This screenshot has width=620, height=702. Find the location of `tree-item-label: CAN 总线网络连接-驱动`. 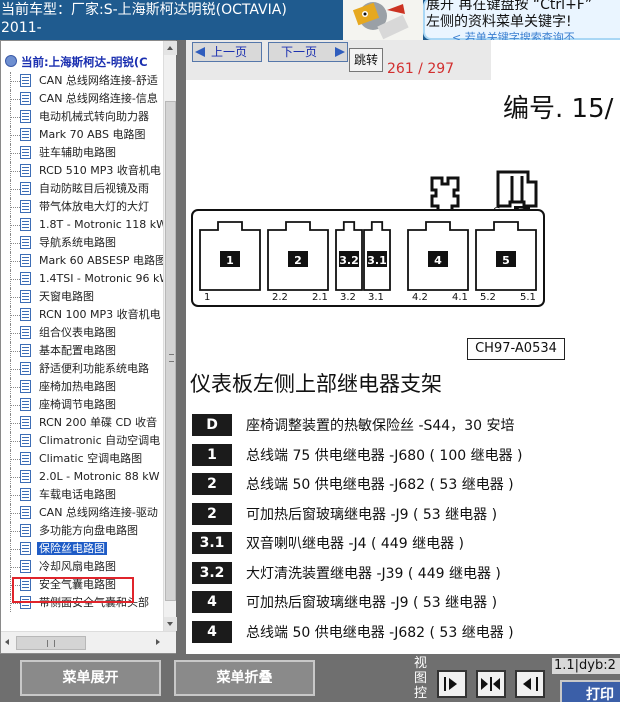

tree-item-label: CAN 总线网络连接-驱动 is located at coordinates (98, 512).